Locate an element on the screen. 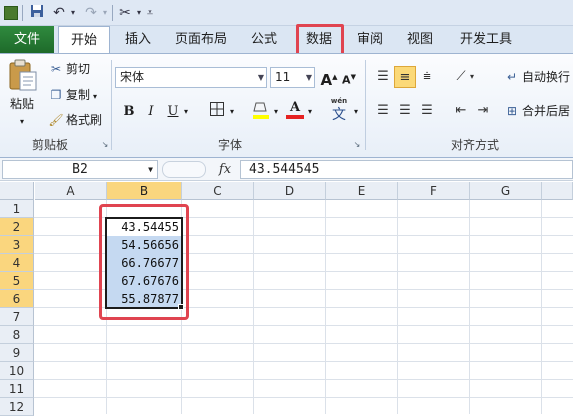 The width and height of the screenshot is (573, 416). copy-label: 复制 is located at coordinates (78, 95).